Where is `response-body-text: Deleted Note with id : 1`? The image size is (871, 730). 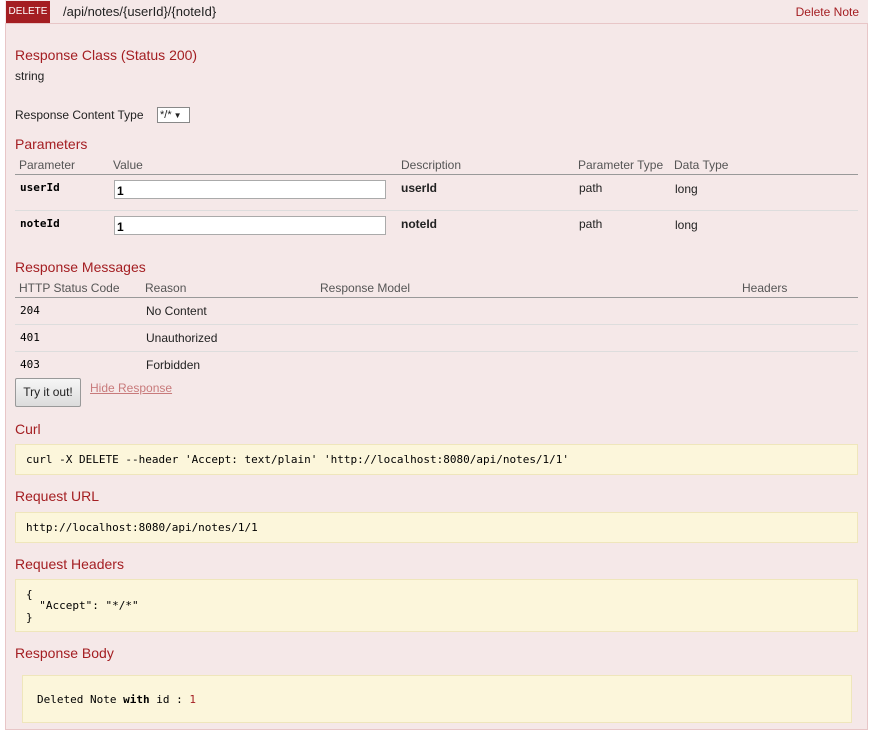
response-body-text: Deleted Note with id : 1 is located at coordinates (116, 699).